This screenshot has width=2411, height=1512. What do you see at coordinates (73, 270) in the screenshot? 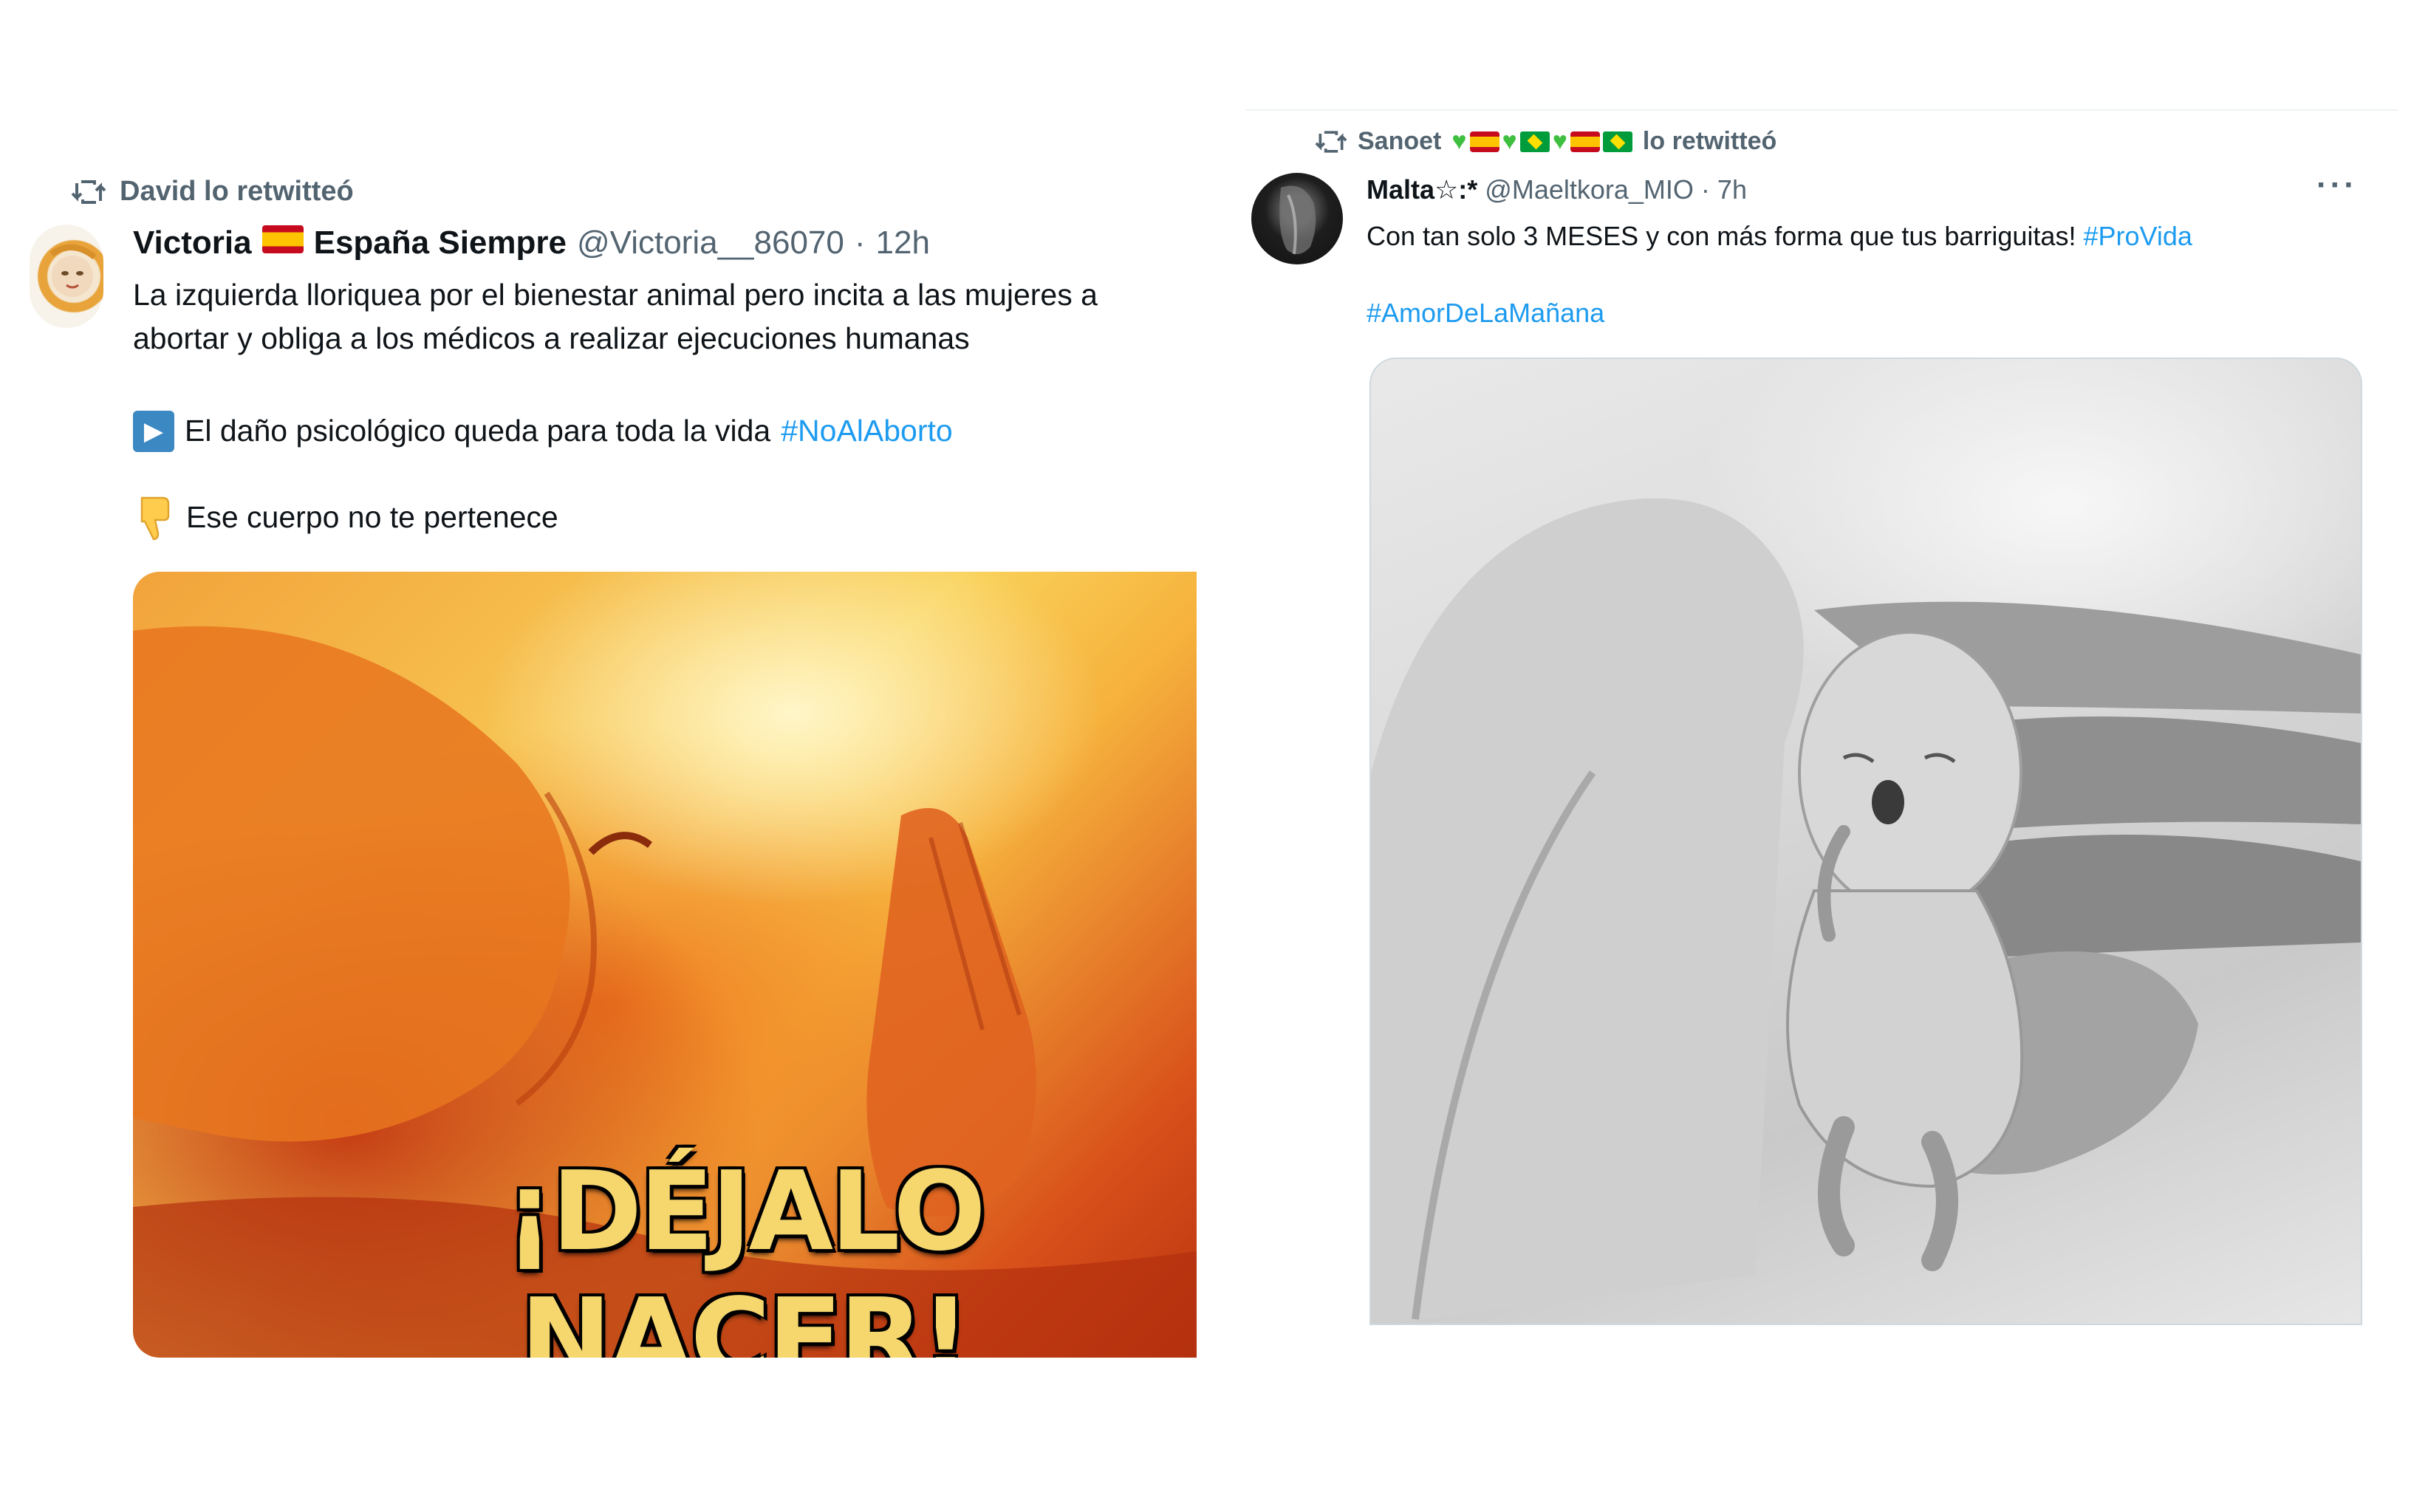
I see `face-icon` at bounding box center [73, 270].